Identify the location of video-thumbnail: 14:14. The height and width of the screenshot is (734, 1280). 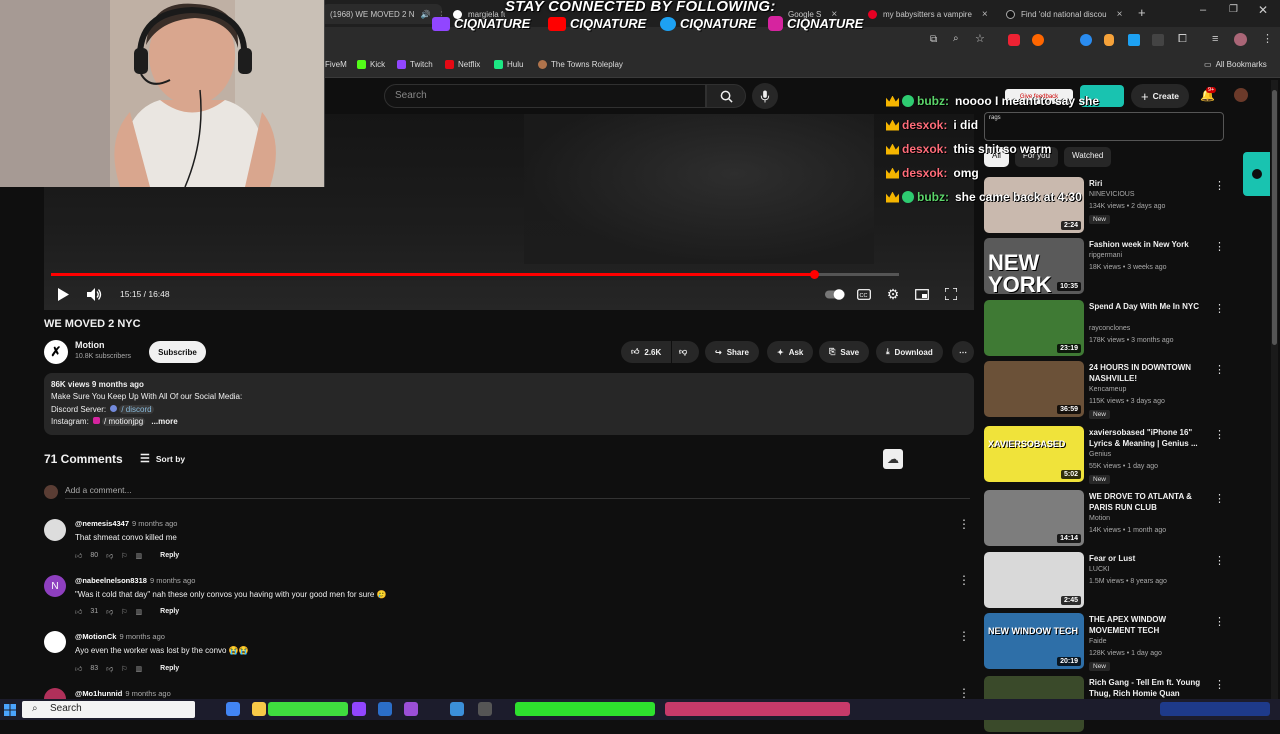
(1034, 518).